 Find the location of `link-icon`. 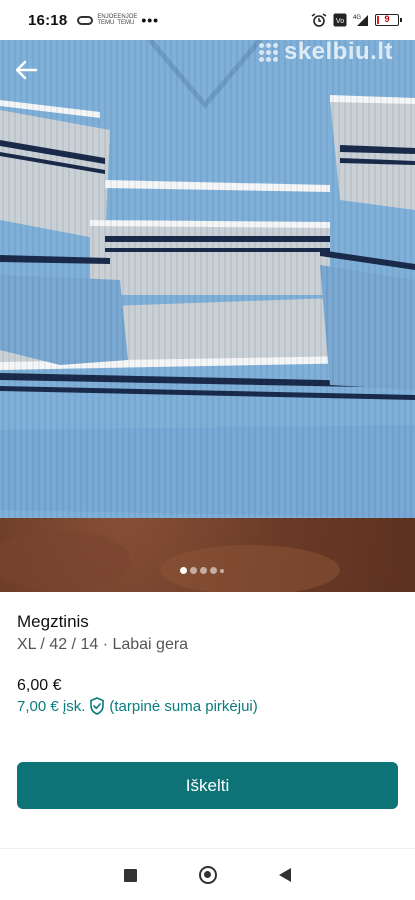

link-icon is located at coordinates (85, 20).